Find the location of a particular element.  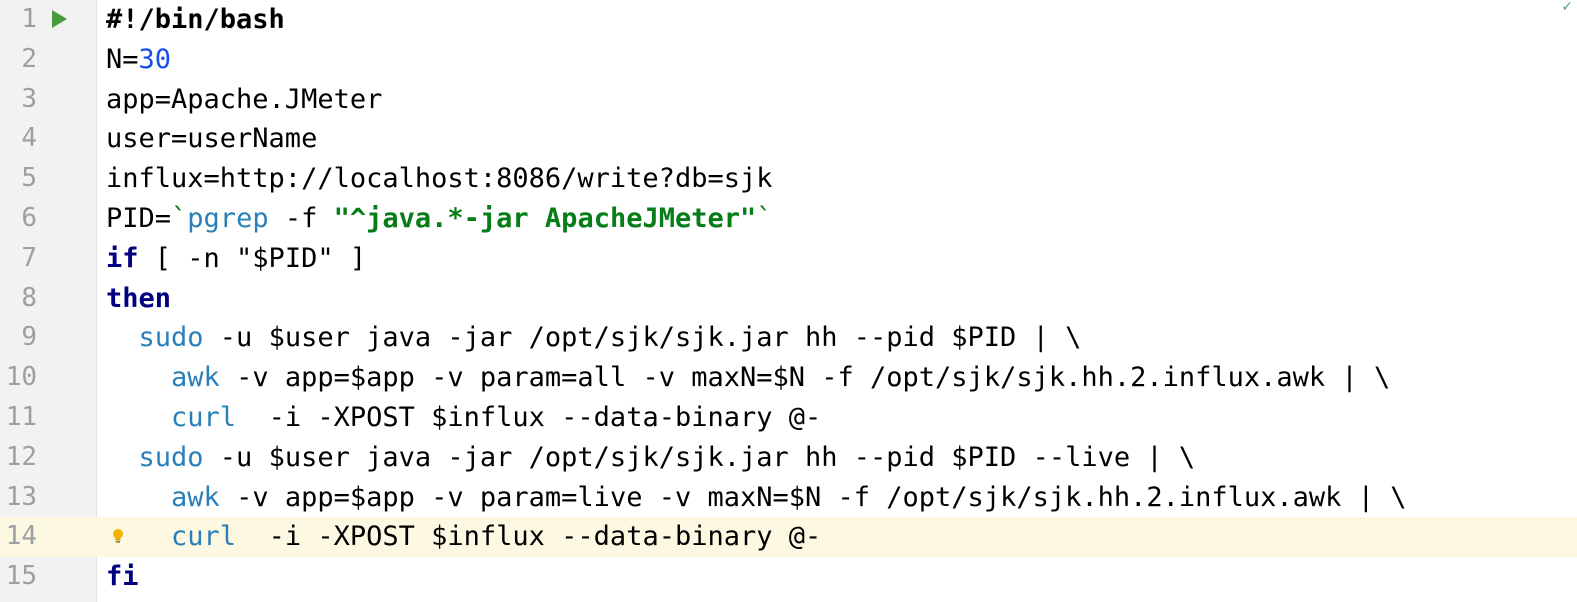

line-number: 8 is located at coordinates (18, 299).